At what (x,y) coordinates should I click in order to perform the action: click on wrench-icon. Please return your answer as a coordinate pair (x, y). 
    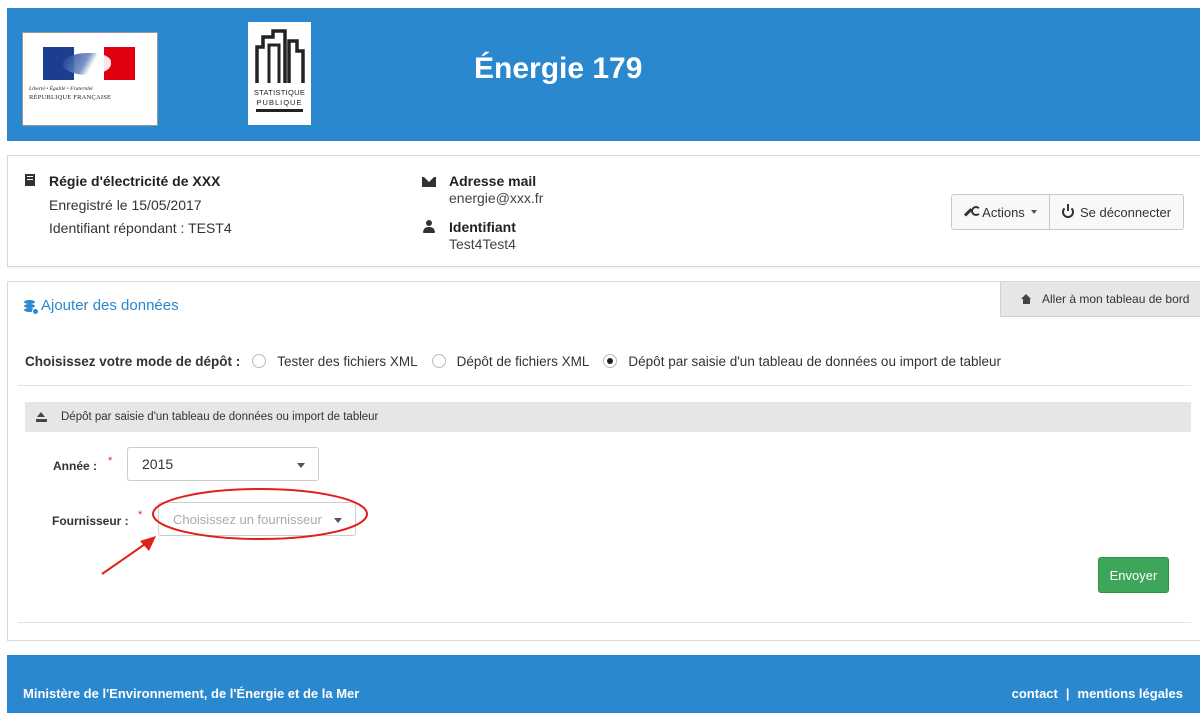
    Looking at the image, I should click on (973, 212).